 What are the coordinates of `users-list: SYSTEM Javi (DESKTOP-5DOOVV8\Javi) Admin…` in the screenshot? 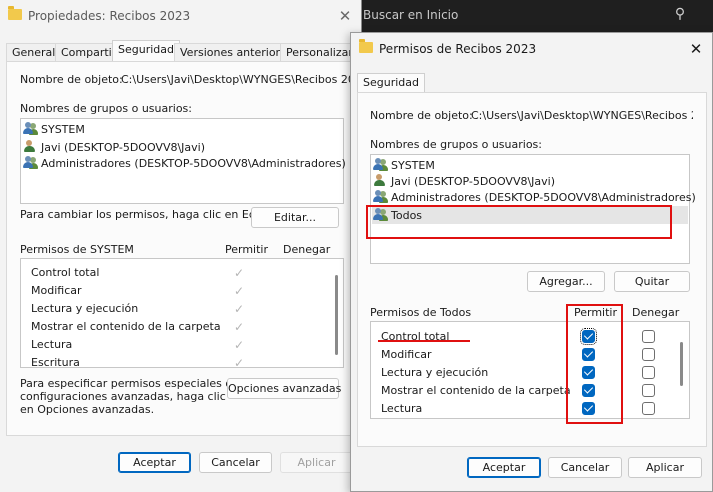 It's located at (183, 161).